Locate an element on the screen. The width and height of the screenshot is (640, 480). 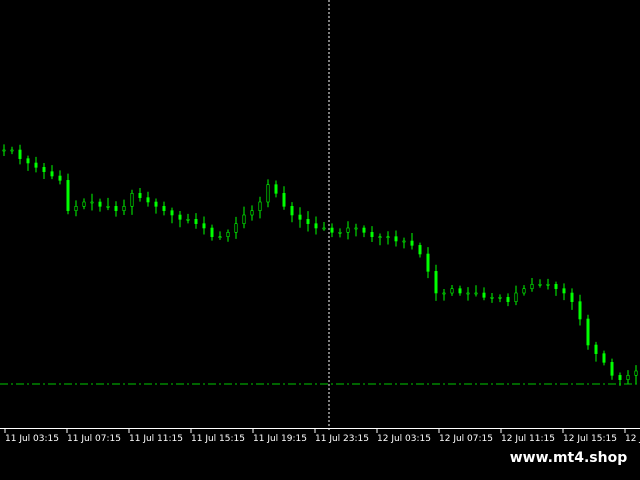
x-tick-label: 11 Jul 03:15 is located at coordinates (32, 439).